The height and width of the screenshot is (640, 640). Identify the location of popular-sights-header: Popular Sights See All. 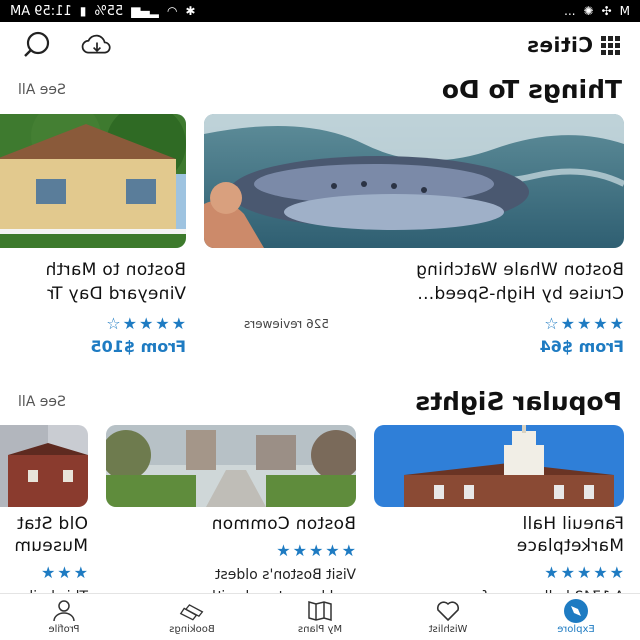
(320, 401).